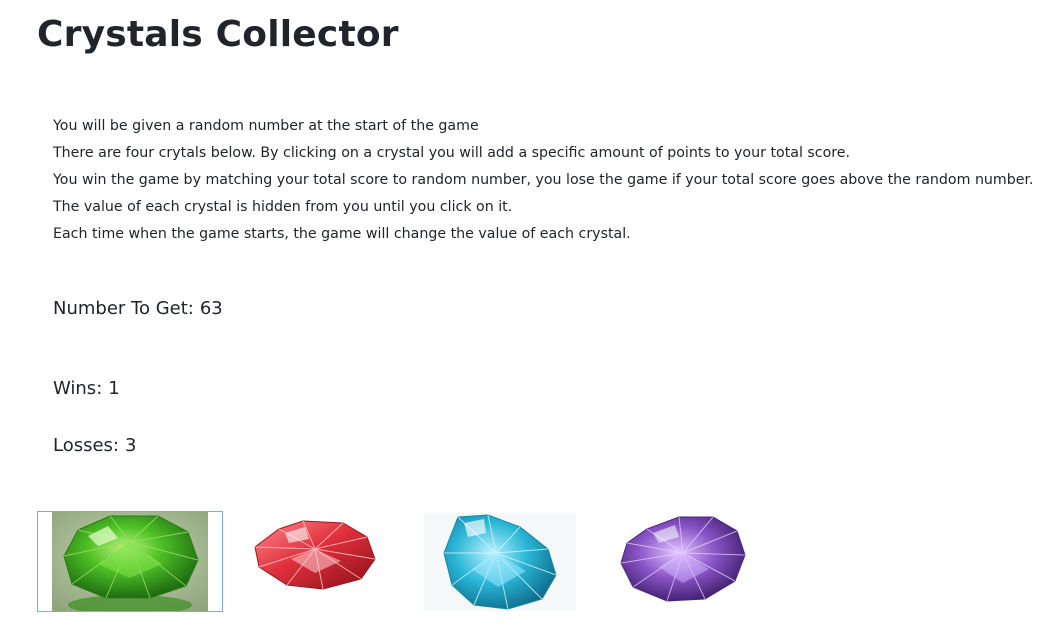  I want to click on purple-crystal-button, so click(683, 559).